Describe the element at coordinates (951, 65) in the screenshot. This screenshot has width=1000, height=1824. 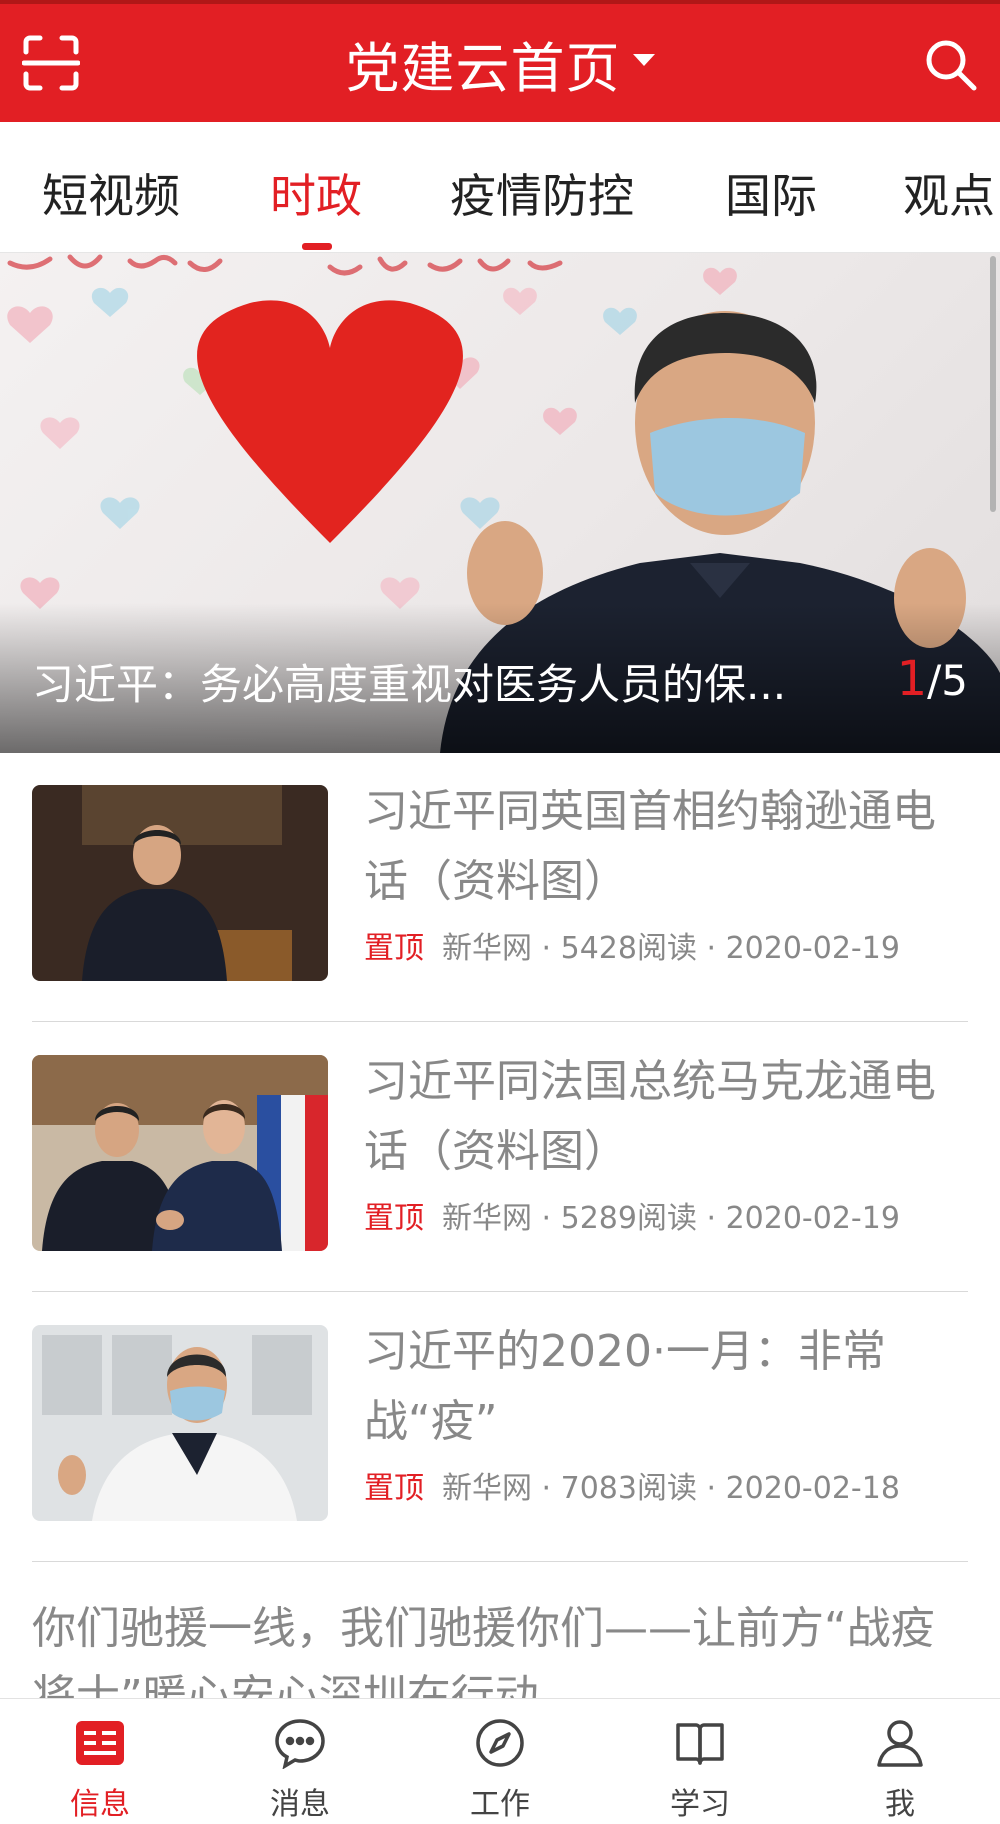
I see `search-icon` at that location.